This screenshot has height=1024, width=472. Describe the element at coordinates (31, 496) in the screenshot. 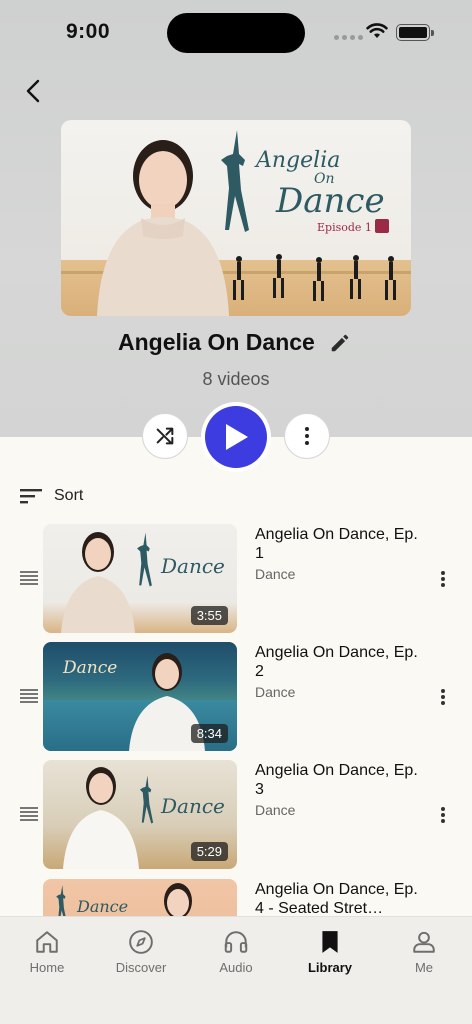

I see `sort-icon` at that location.